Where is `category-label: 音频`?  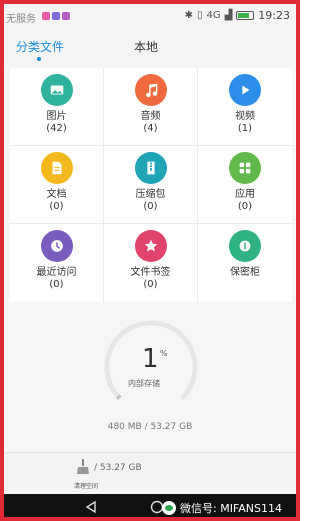 category-label: 音频 is located at coordinates (150, 116).